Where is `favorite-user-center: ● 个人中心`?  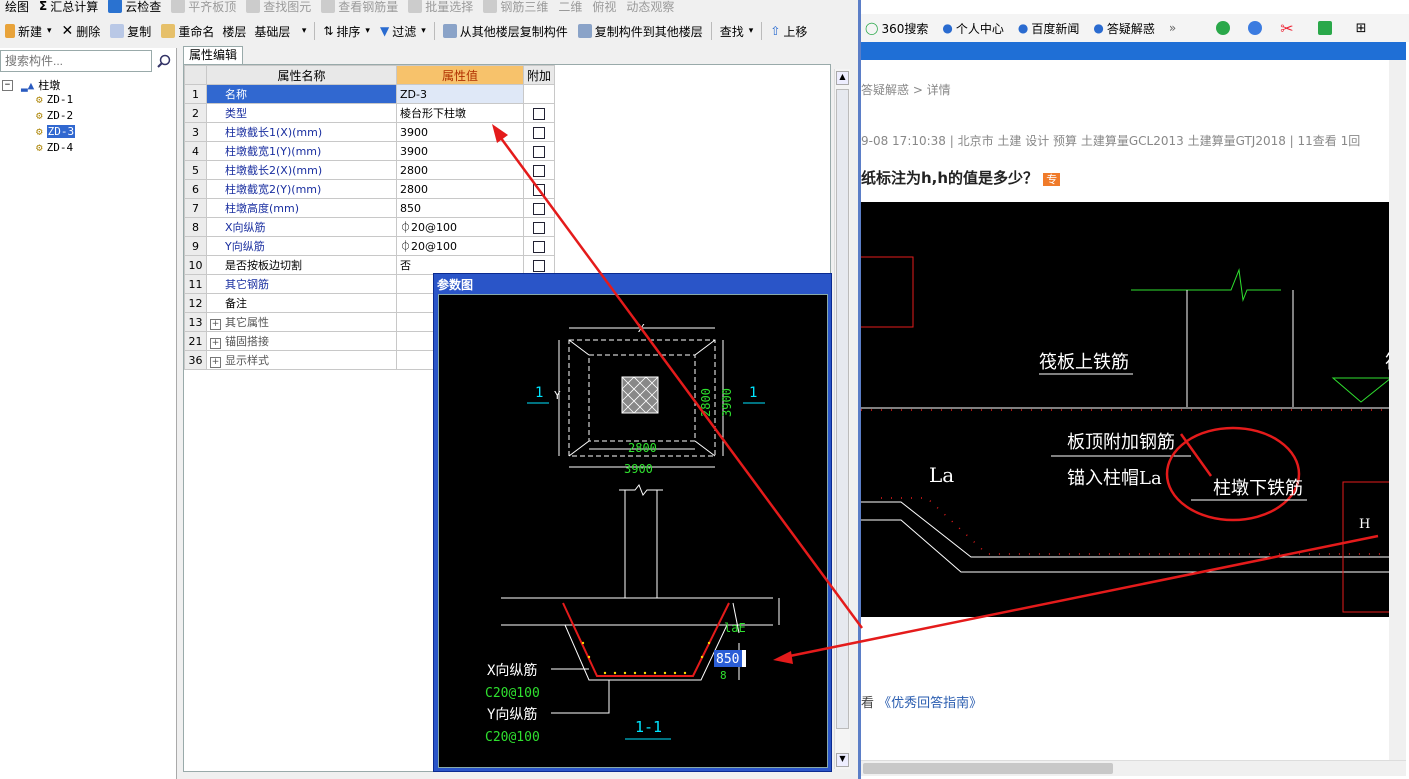 favorite-user-center: ● 个人中心 is located at coordinates (973, 28).